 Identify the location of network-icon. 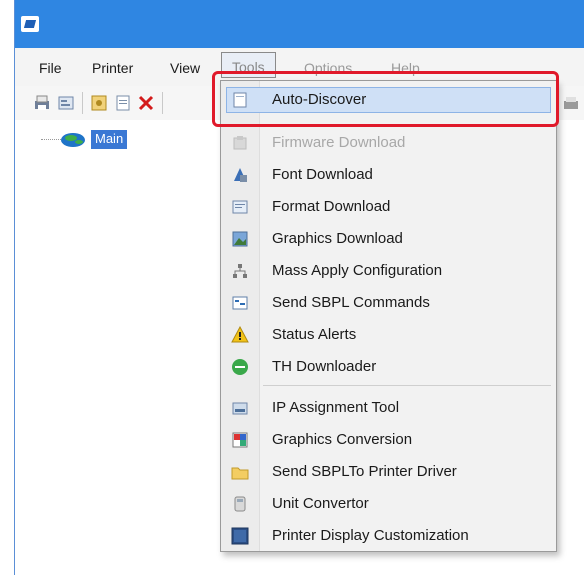
(240, 271).